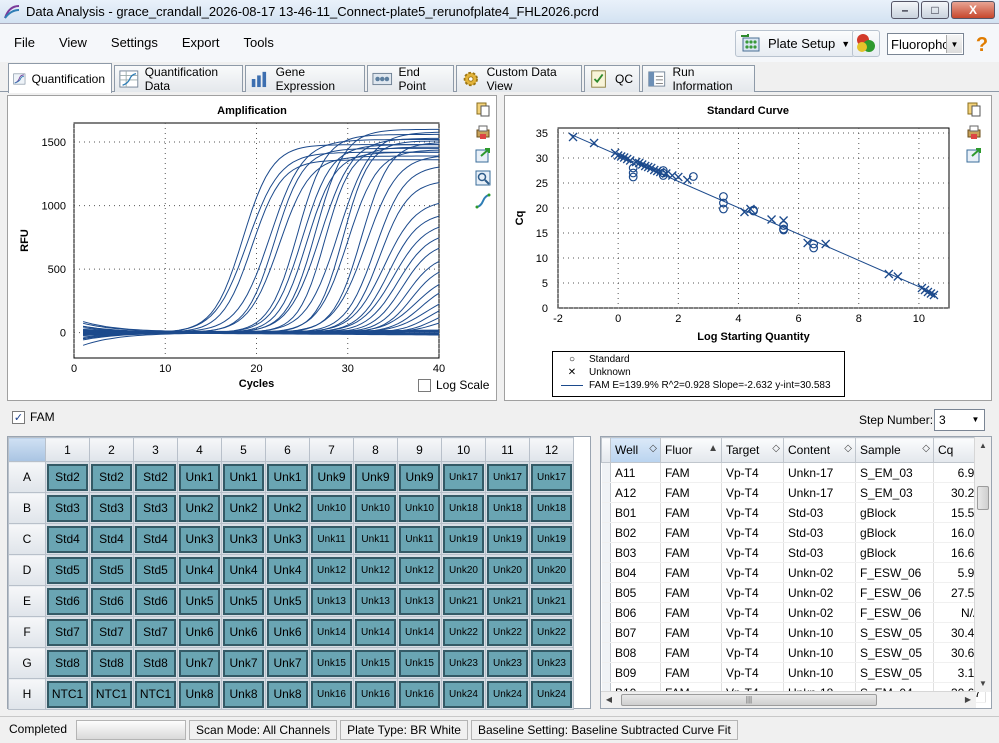  What do you see at coordinates (331, 508) in the screenshot?
I see `plate-well: Unk10` at bounding box center [331, 508].